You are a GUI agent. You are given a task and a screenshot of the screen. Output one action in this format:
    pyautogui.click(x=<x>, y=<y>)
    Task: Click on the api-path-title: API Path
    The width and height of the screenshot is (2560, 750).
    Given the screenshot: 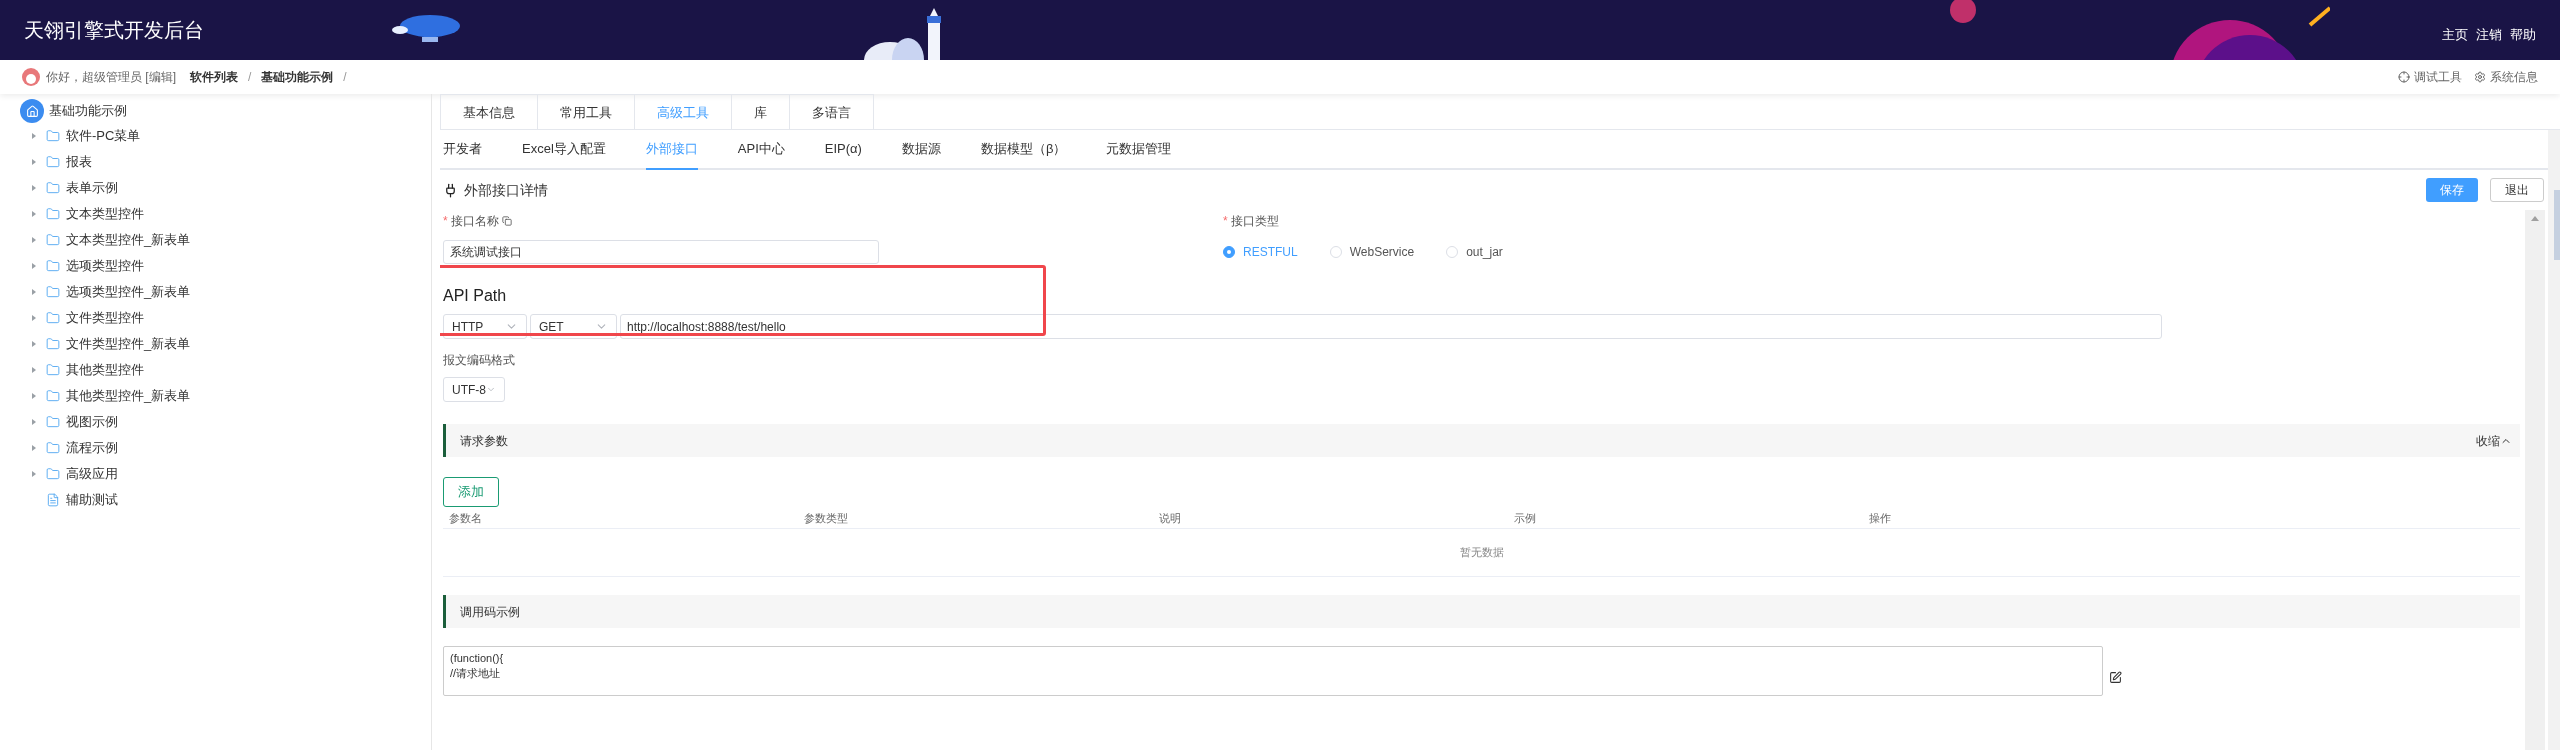 What is the action you would take?
    pyautogui.click(x=475, y=296)
    